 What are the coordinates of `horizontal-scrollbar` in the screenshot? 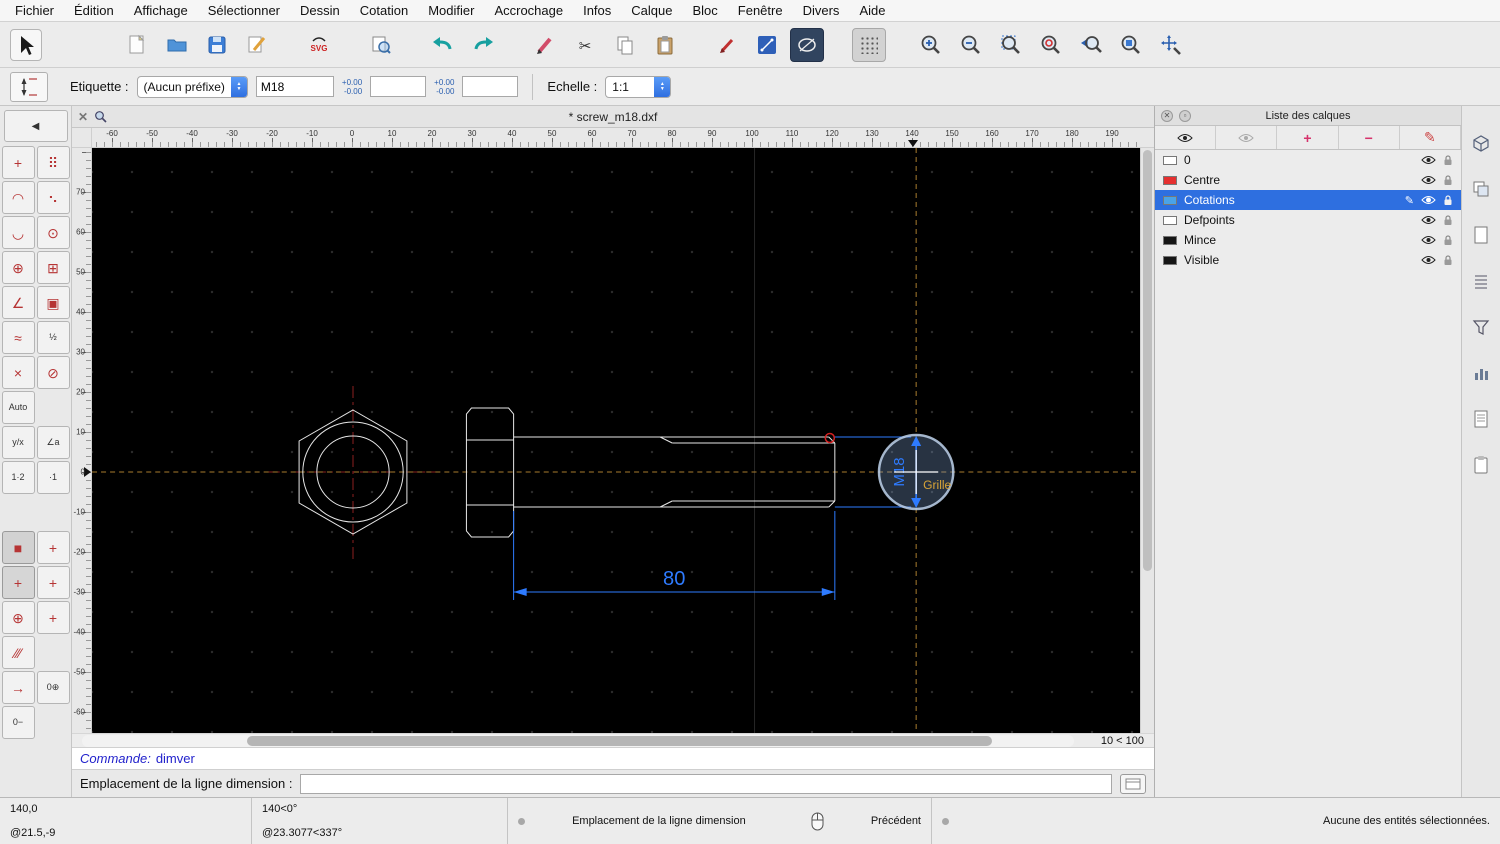 It's located at (578, 740).